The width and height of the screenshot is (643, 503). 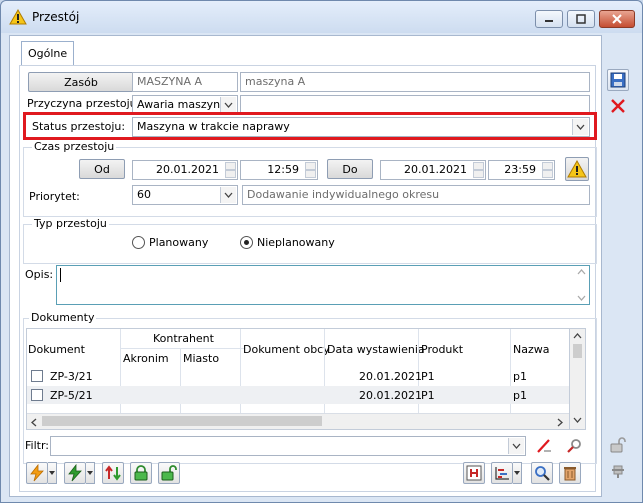 I want to click on radio-unplanned, so click(x=246, y=242).